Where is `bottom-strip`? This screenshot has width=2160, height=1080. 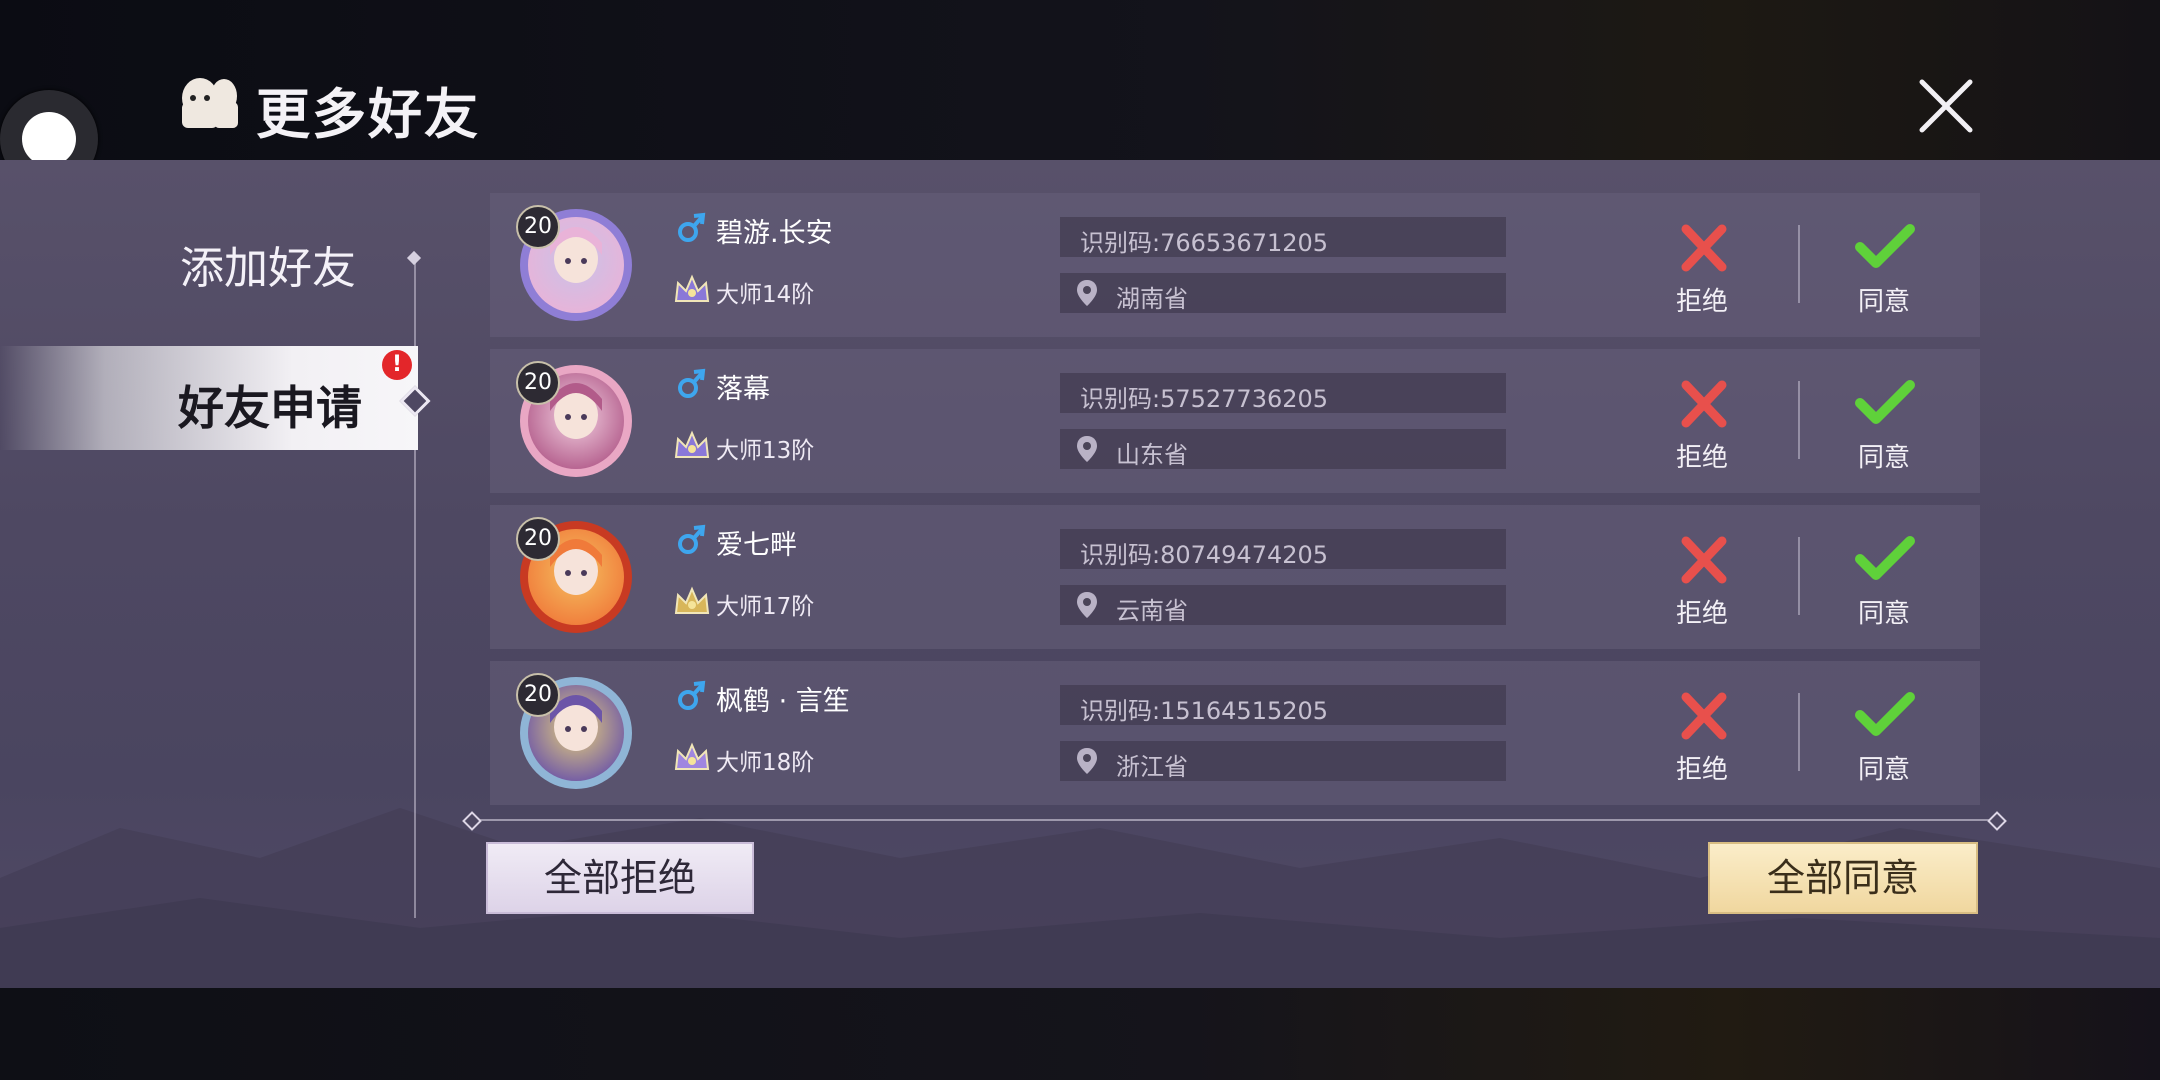 bottom-strip is located at coordinates (1080, 1034).